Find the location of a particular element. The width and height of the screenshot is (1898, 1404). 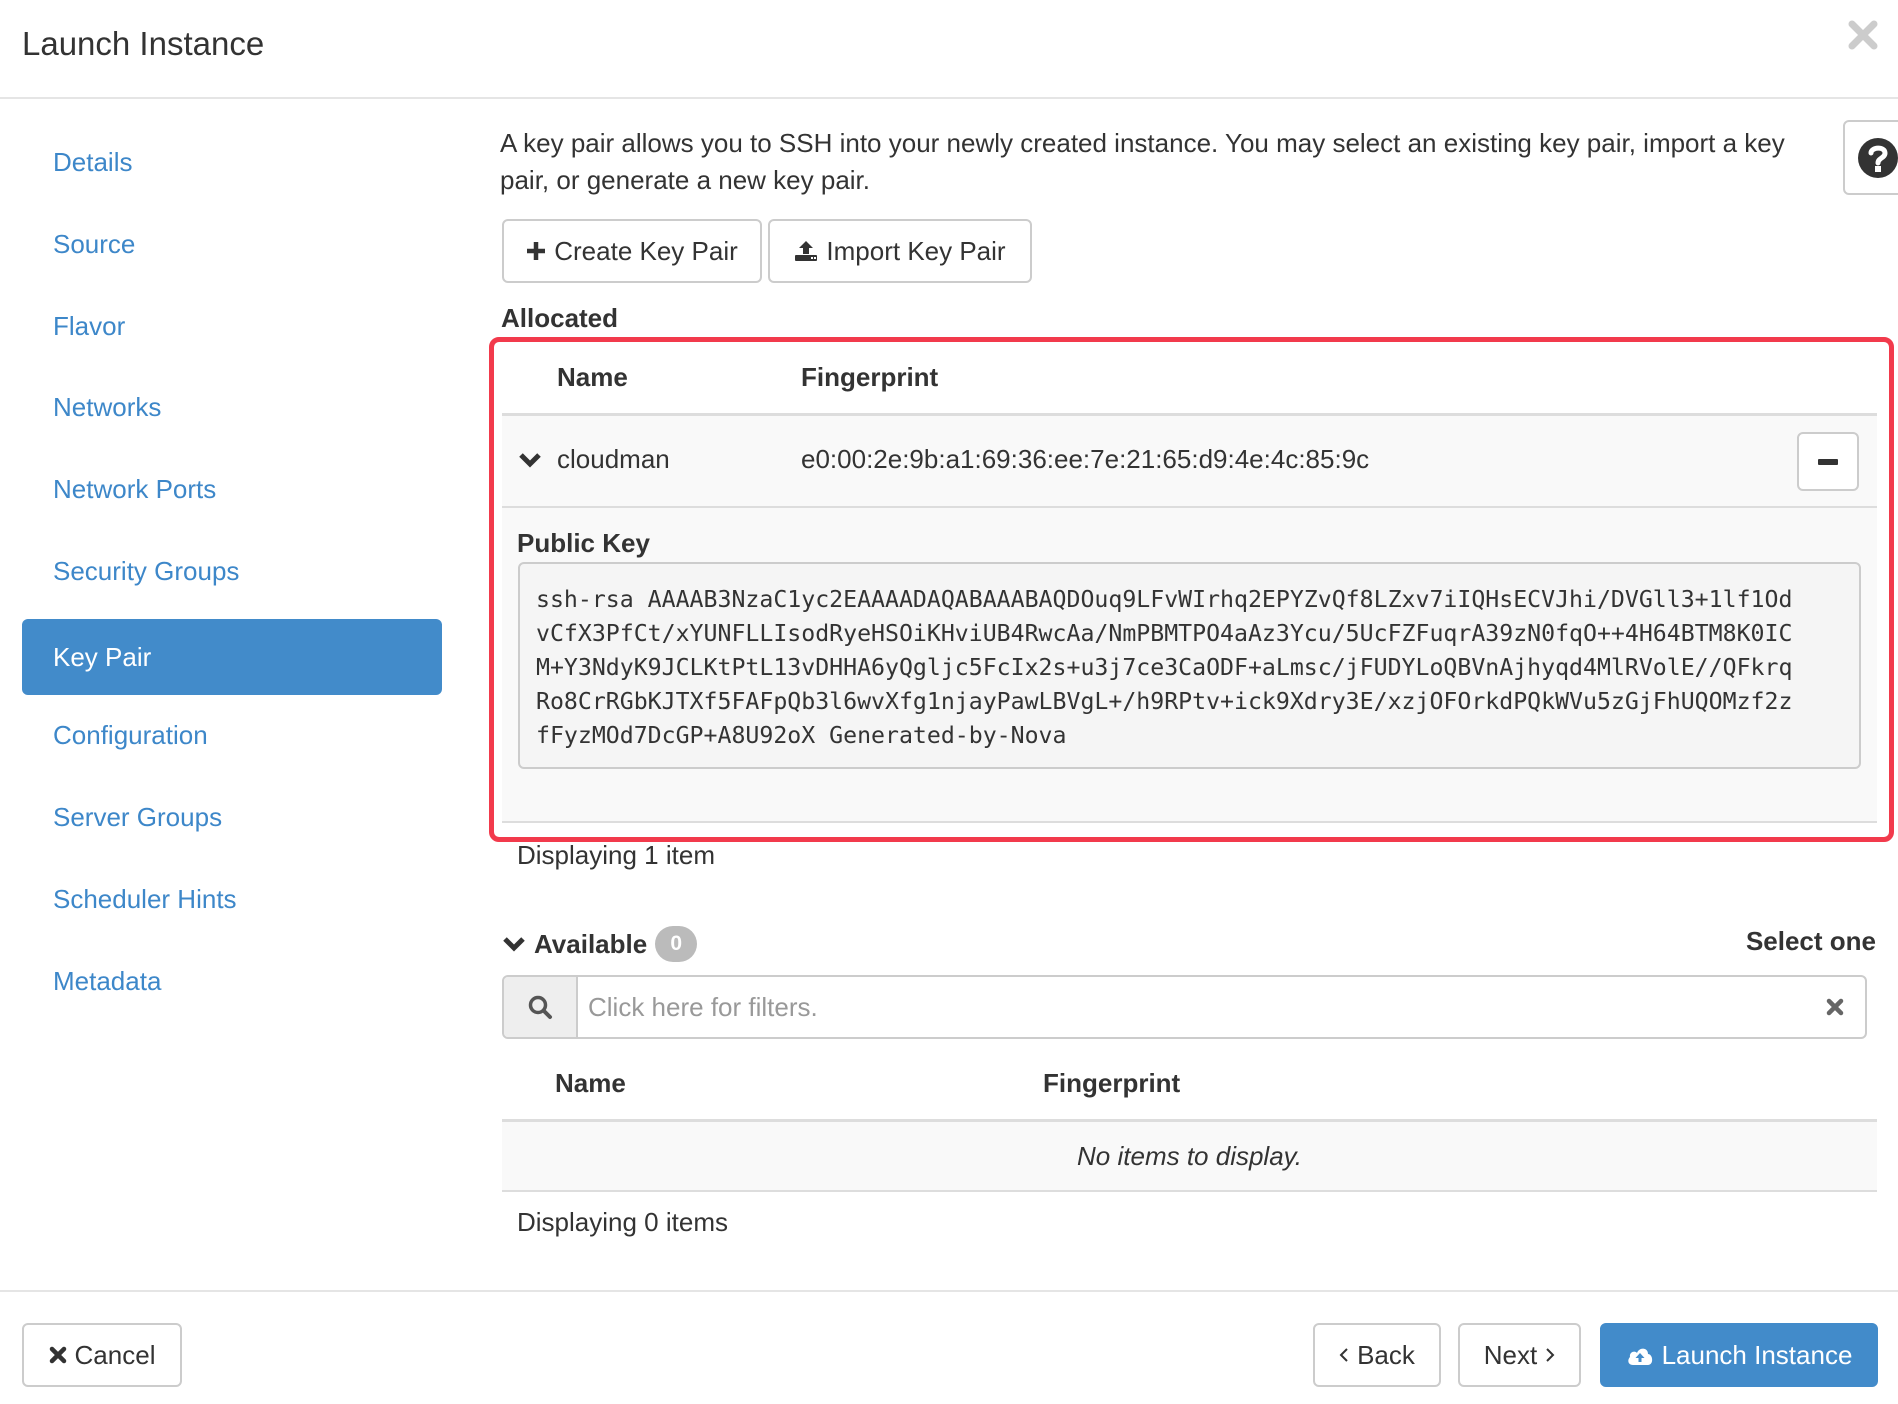

next-button: Next is located at coordinates (1519, 1355).